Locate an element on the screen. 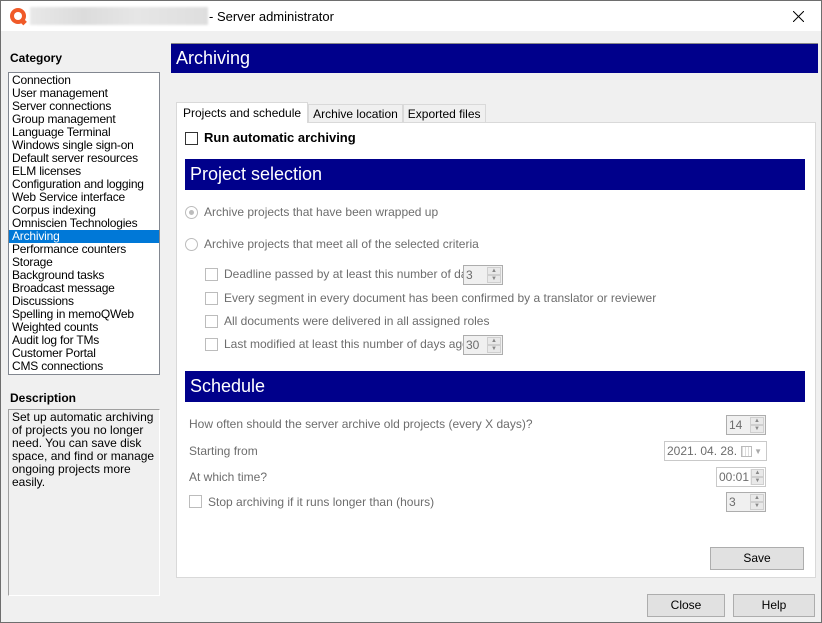  last-modified-days-value: 30 is located at coordinates (473, 345).